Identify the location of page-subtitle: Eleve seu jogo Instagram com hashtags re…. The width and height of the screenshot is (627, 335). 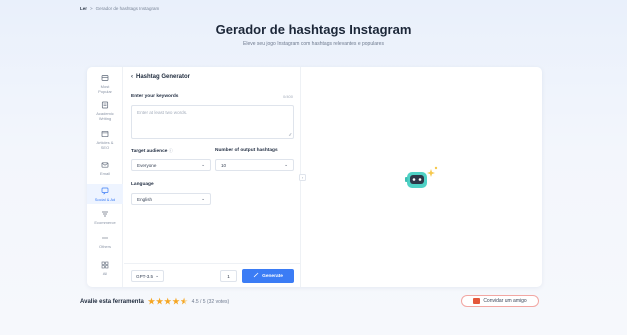
(313, 44).